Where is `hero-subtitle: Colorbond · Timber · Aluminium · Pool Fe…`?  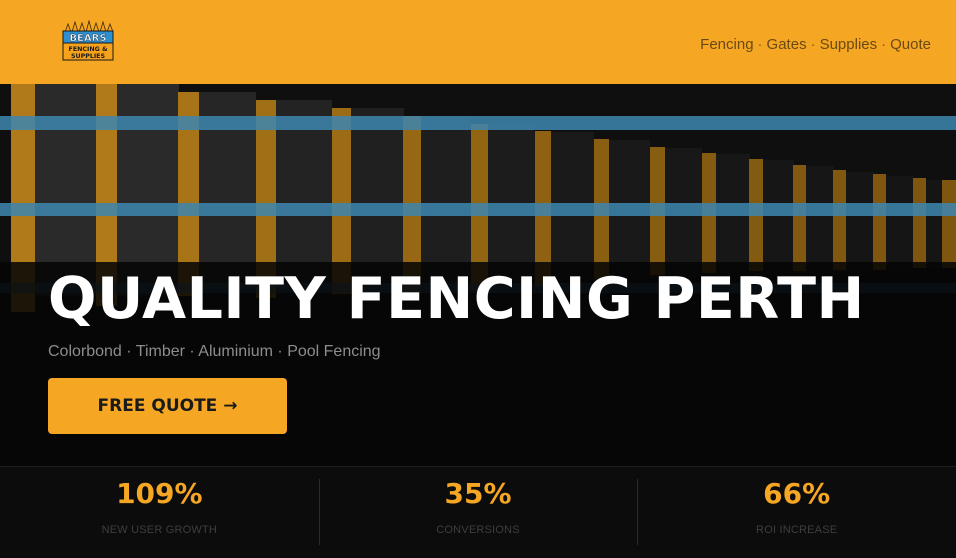
hero-subtitle: Colorbond · Timber · Aluminium · Pool Fe… is located at coordinates (214, 351).